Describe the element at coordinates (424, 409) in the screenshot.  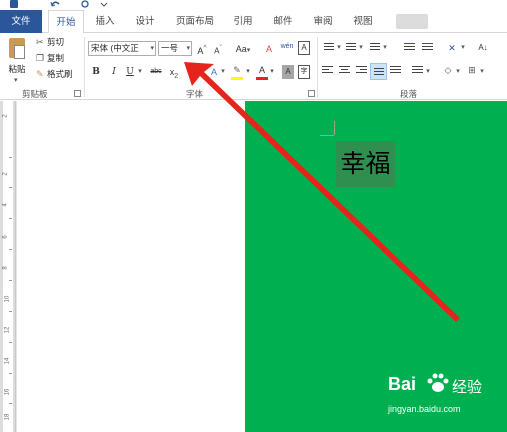
I see `watermark-url: jingyan.baidu.com` at that location.